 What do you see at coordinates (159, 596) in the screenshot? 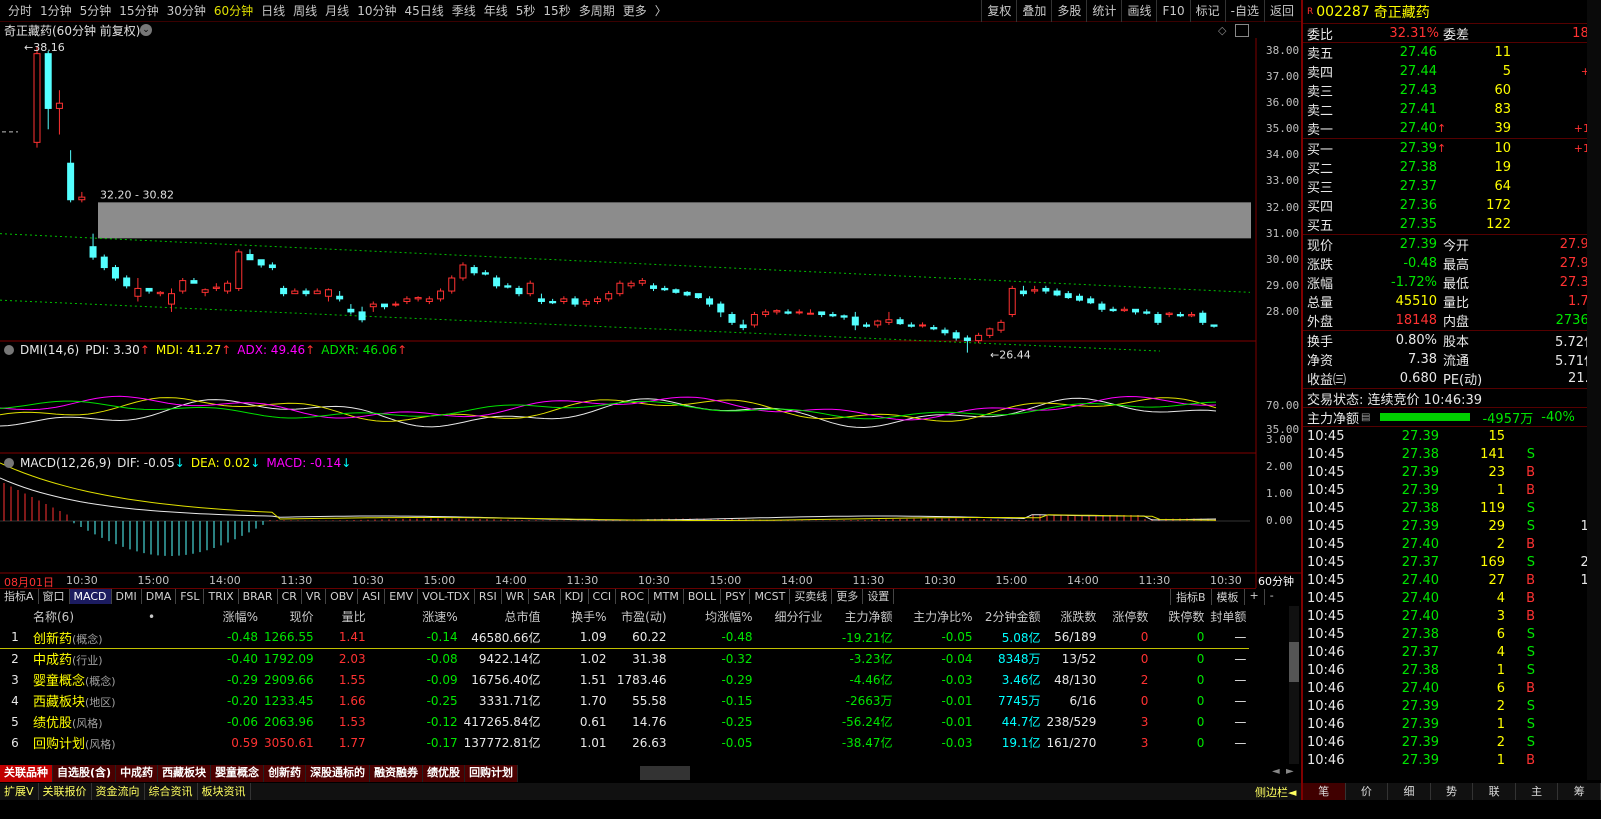
I see `indicator-tab-4: DMA` at bounding box center [159, 596].